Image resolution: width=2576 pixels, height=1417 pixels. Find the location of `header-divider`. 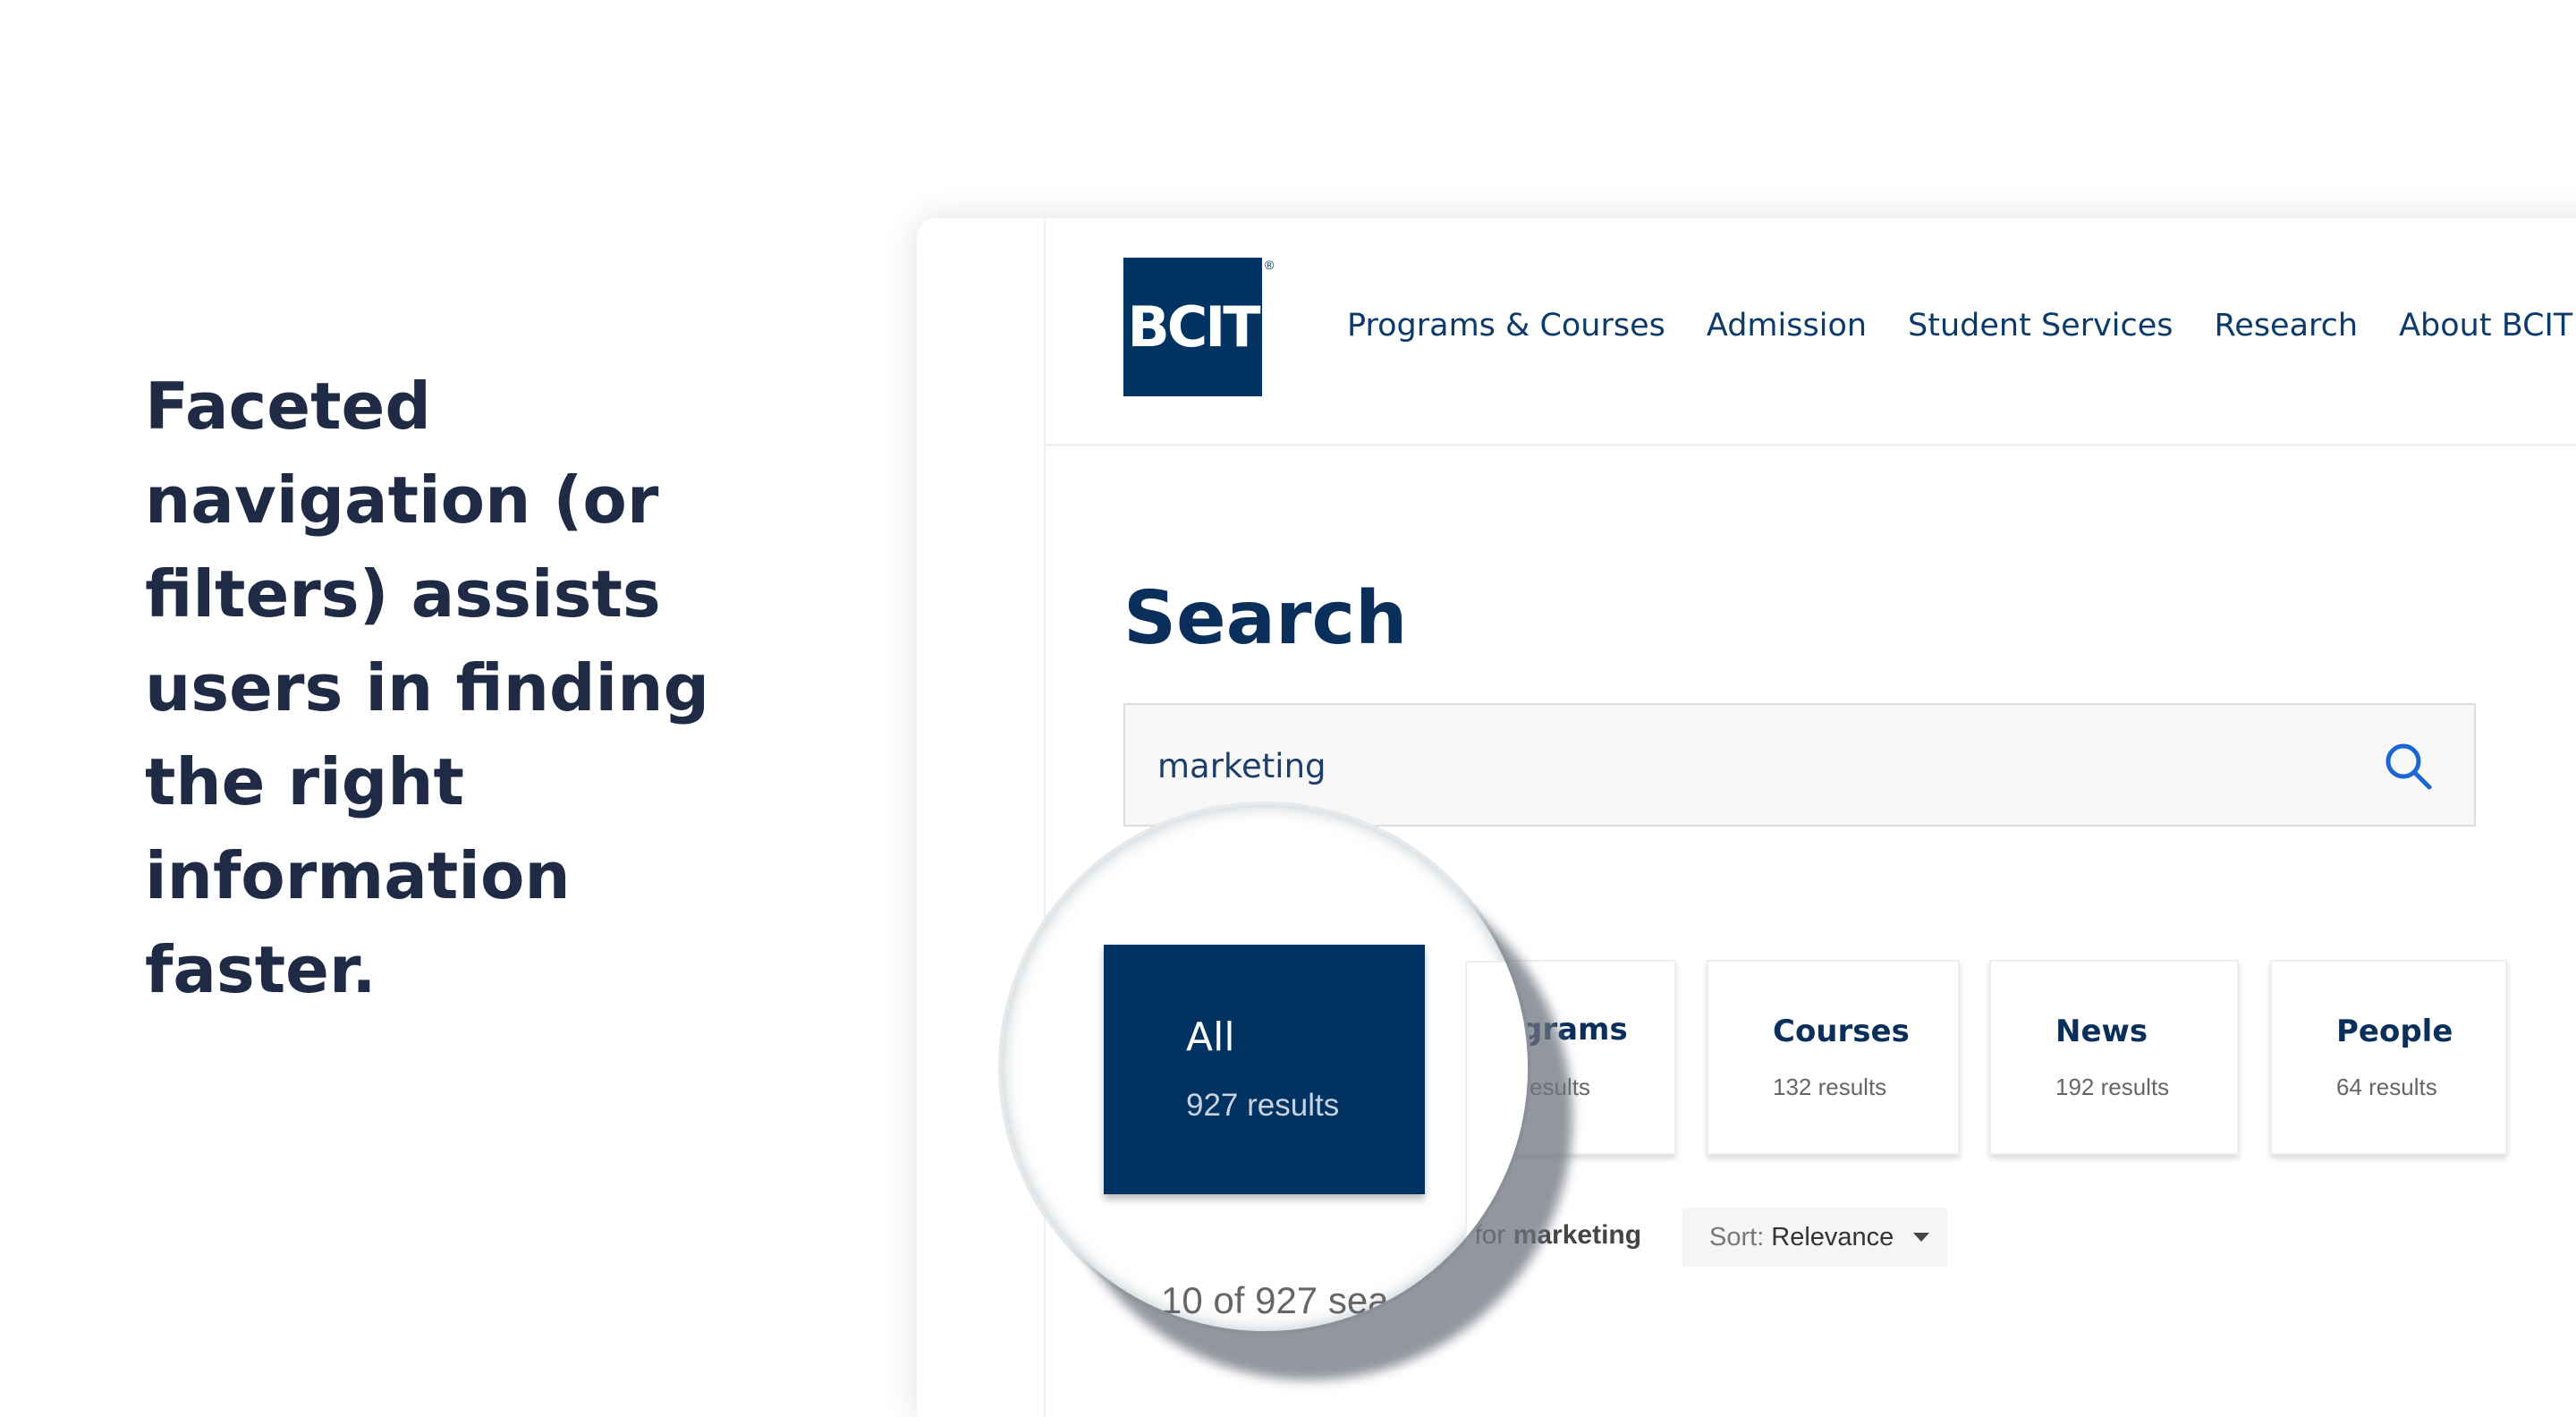

header-divider is located at coordinates (1810, 445).